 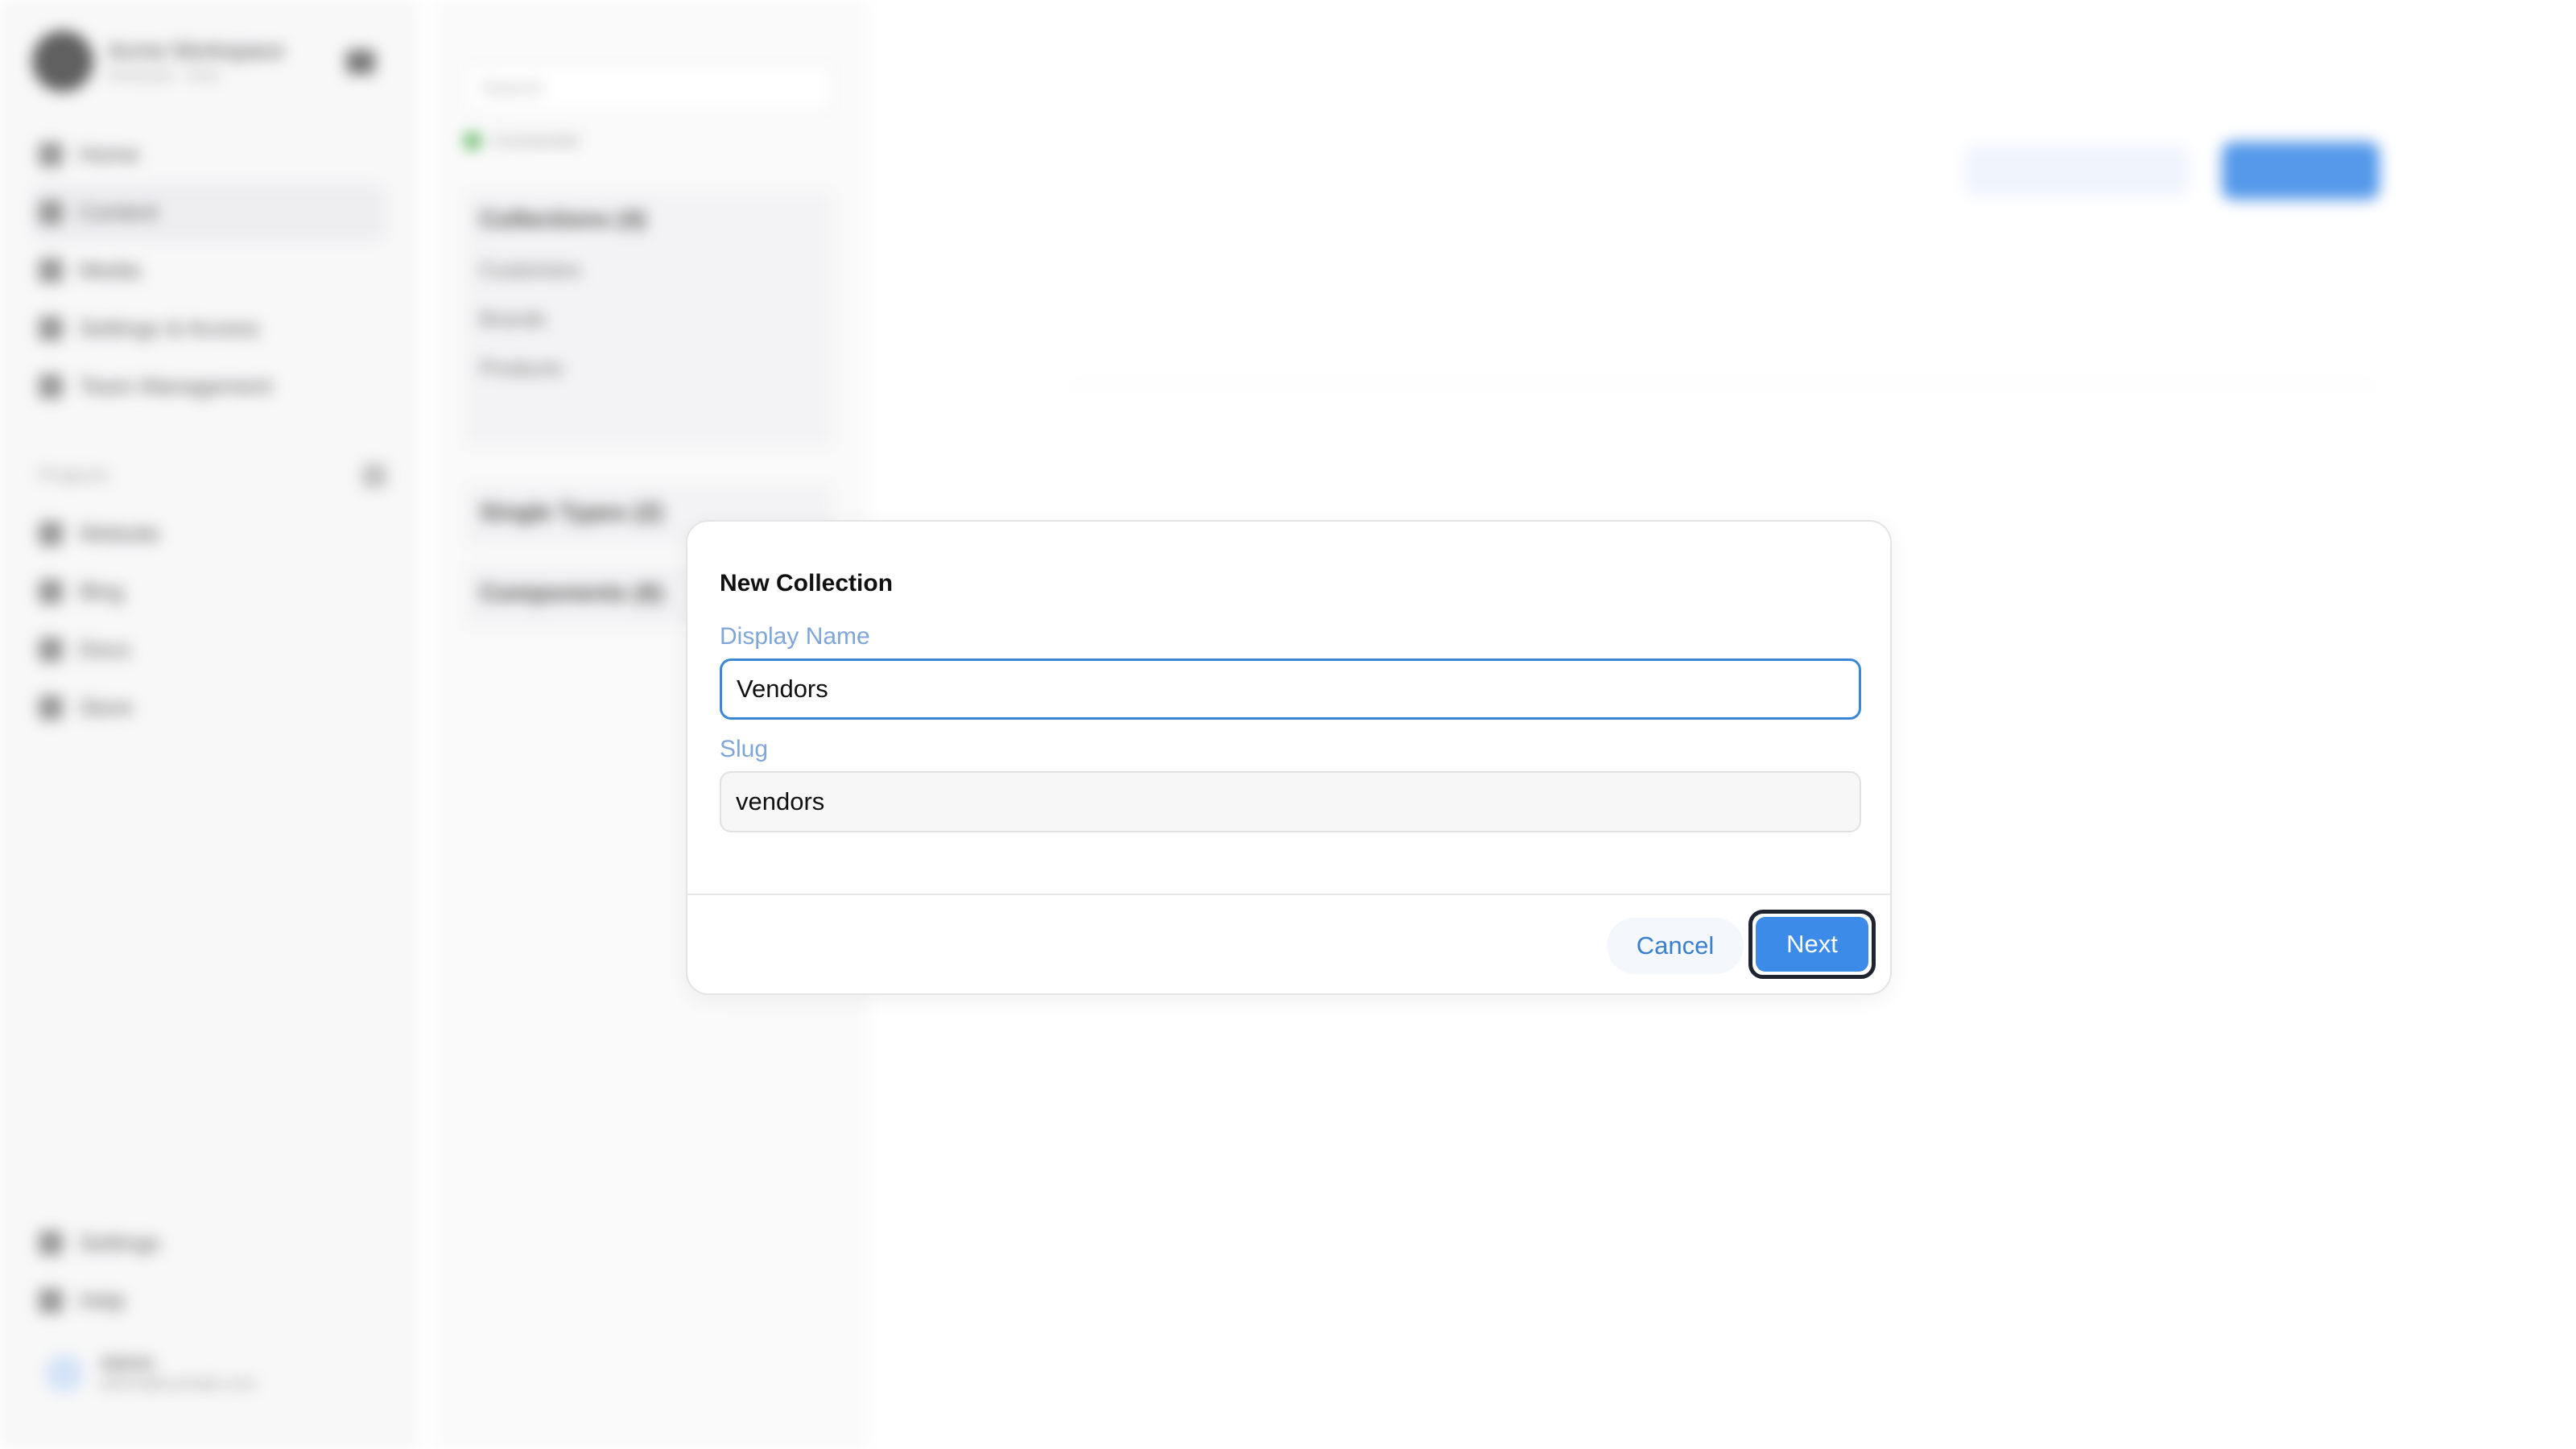 I want to click on slug-label: Slug, so click(x=744, y=749).